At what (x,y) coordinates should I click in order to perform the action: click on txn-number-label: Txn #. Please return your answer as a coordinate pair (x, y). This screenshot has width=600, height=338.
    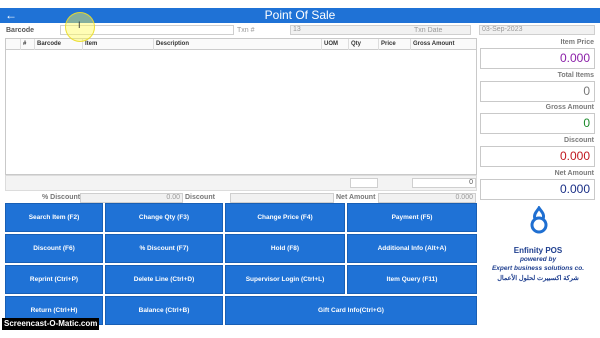
    Looking at the image, I should click on (246, 30).